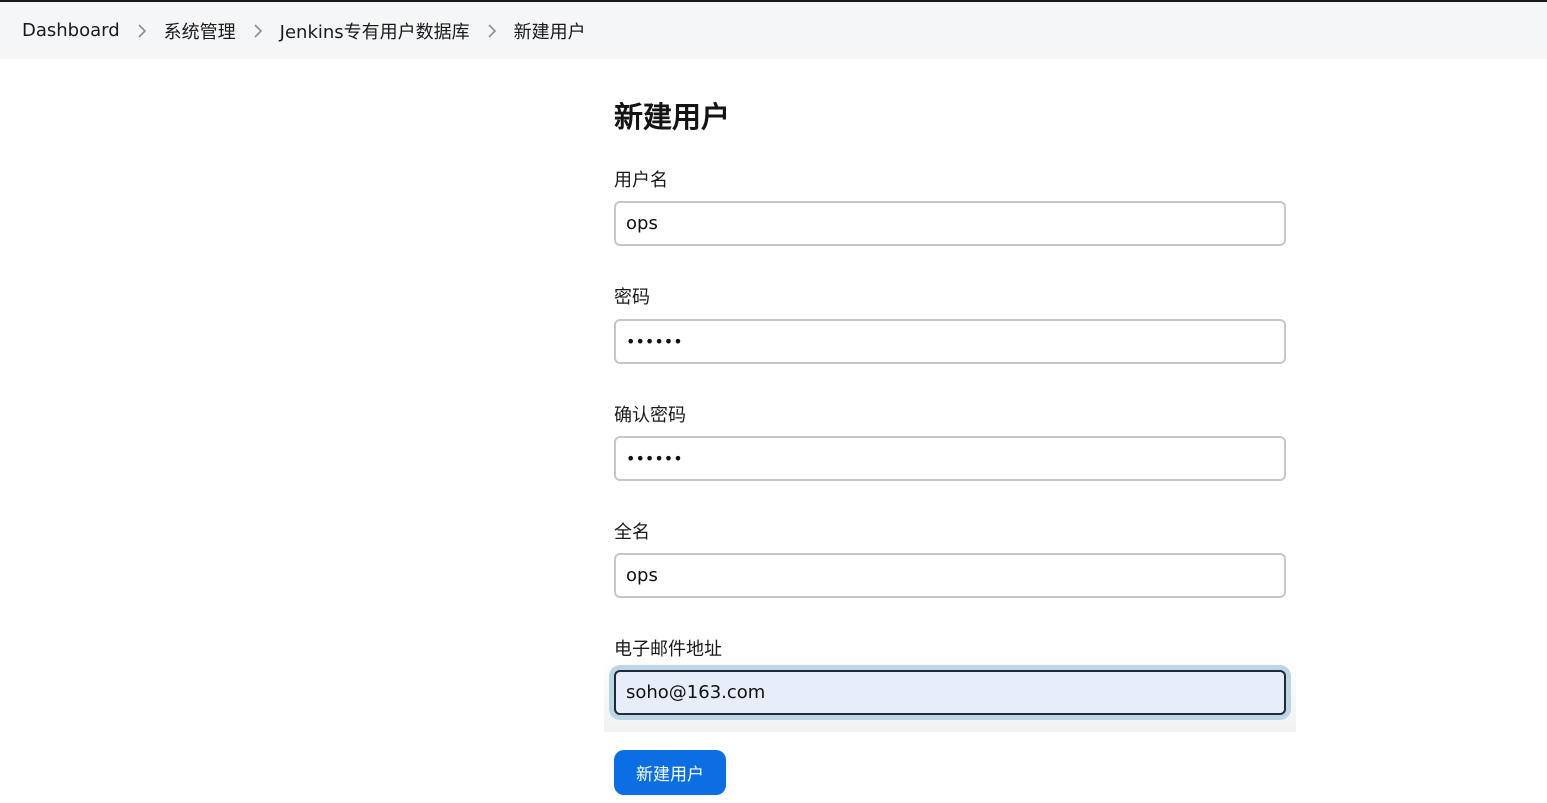 The height and width of the screenshot is (803, 1547). I want to click on page-title: 新建用户, so click(672, 117).